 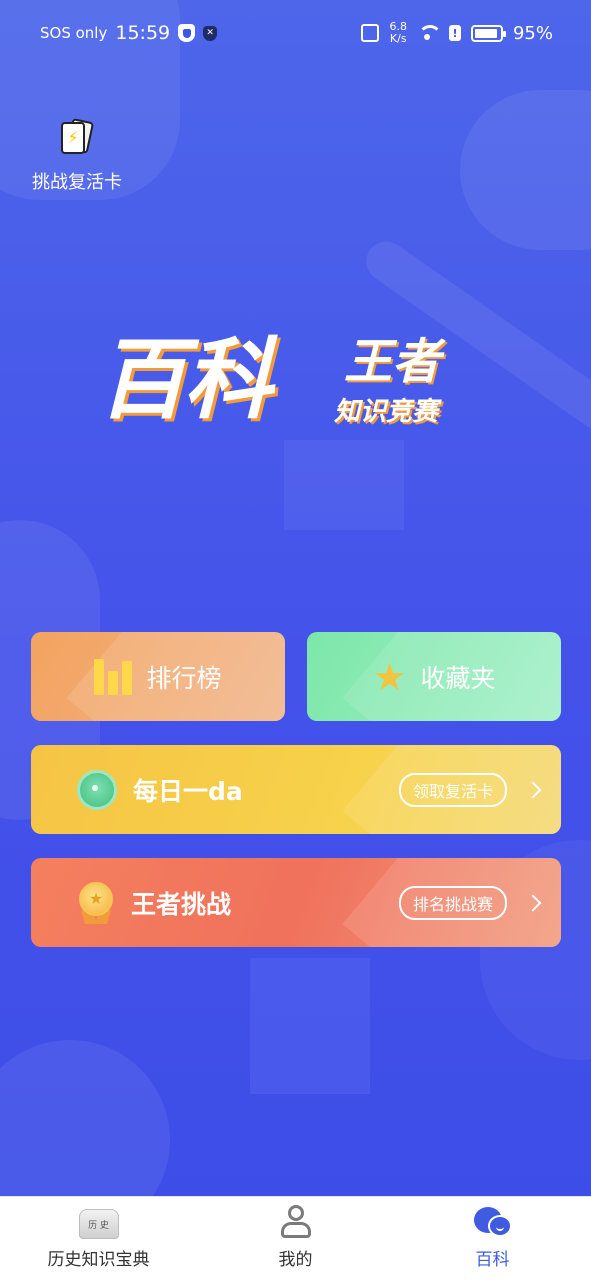 I want to click on logo-main-text: 百科, so click(x=185, y=379).